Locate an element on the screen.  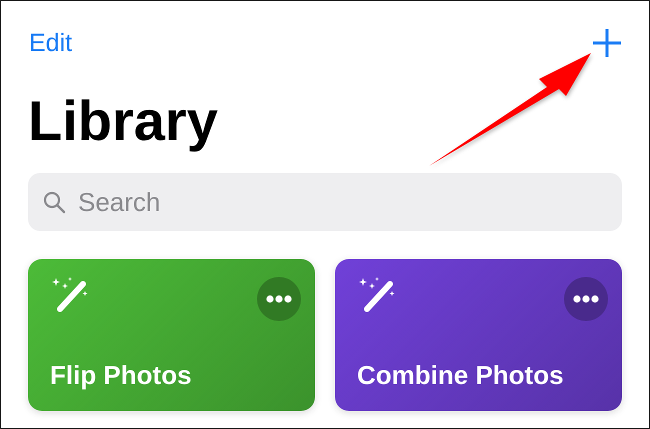
shortcut-name: Combine Photos is located at coordinates (461, 375).